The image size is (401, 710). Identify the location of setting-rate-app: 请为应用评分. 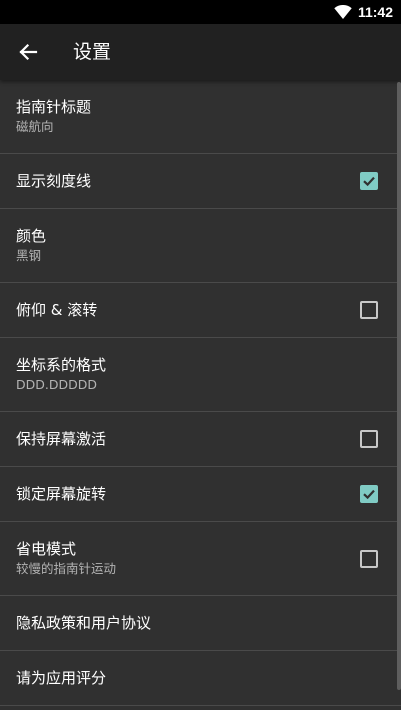
(200, 678).